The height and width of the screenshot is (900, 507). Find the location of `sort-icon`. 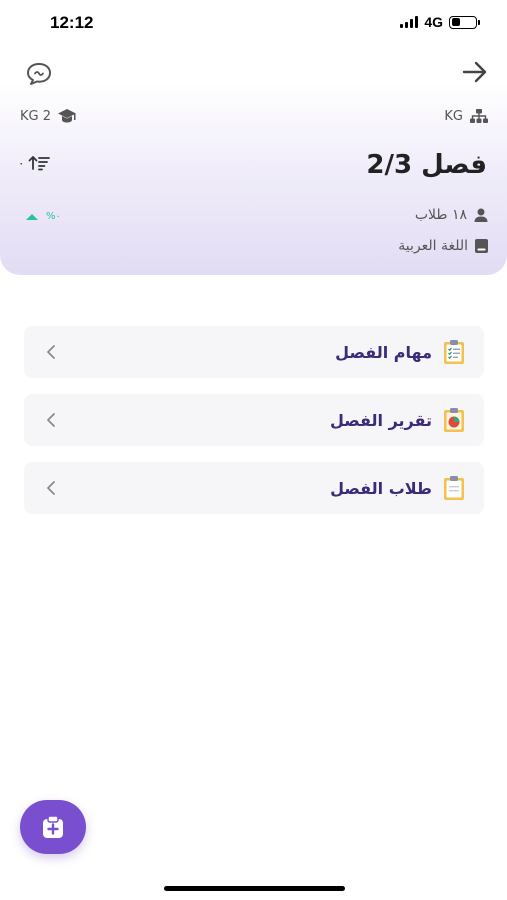

sort-icon is located at coordinates (40, 163).